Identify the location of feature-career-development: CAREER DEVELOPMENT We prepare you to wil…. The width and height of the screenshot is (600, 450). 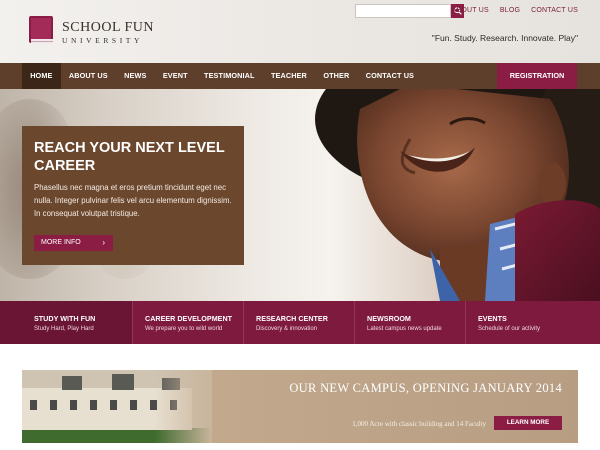
(188, 322).